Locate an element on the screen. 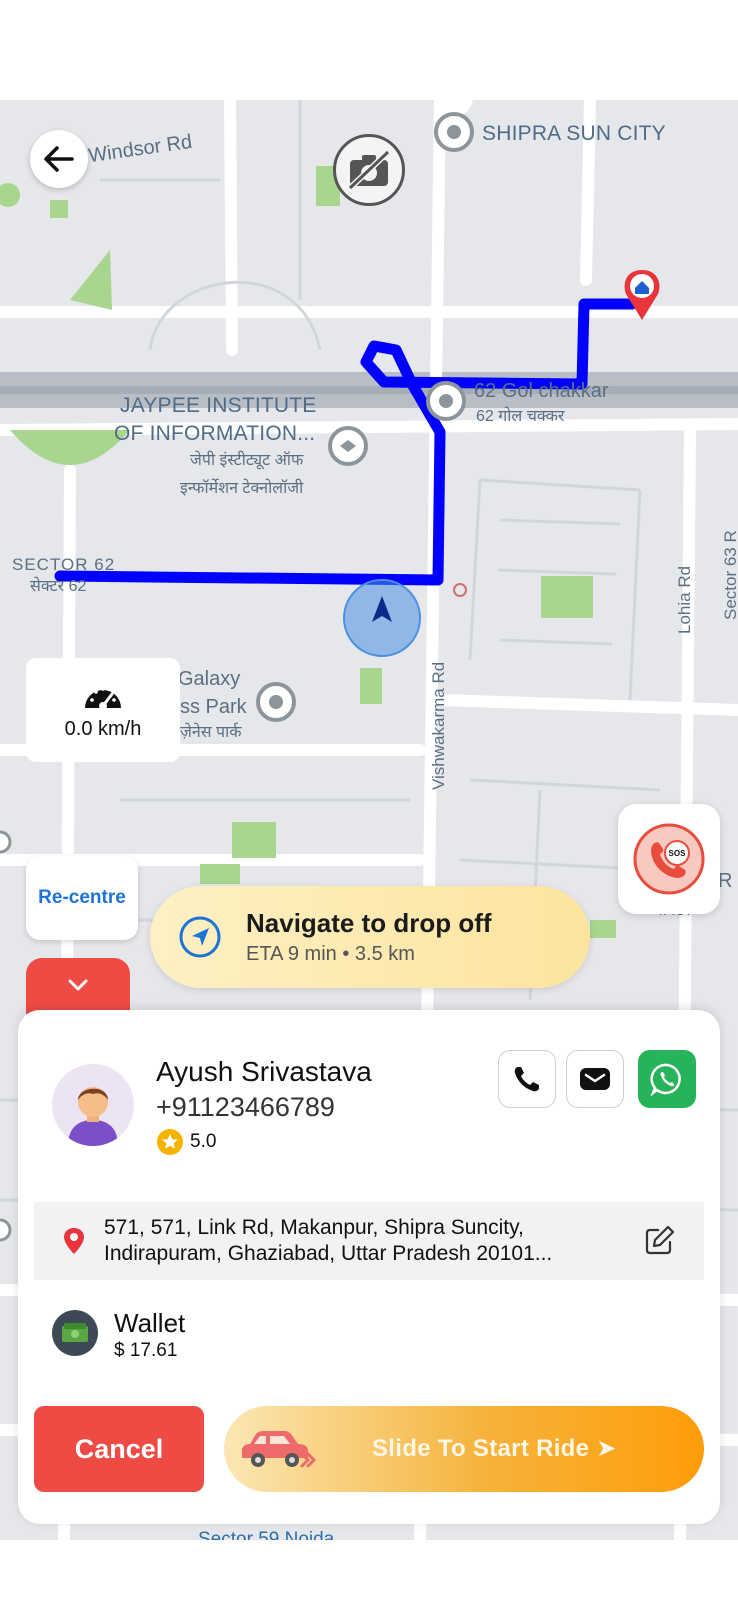 Image resolution: width=738 pixels, height=1600 pixels. navigation-title: Navigate to drop off is located at coordinates (369, 923).